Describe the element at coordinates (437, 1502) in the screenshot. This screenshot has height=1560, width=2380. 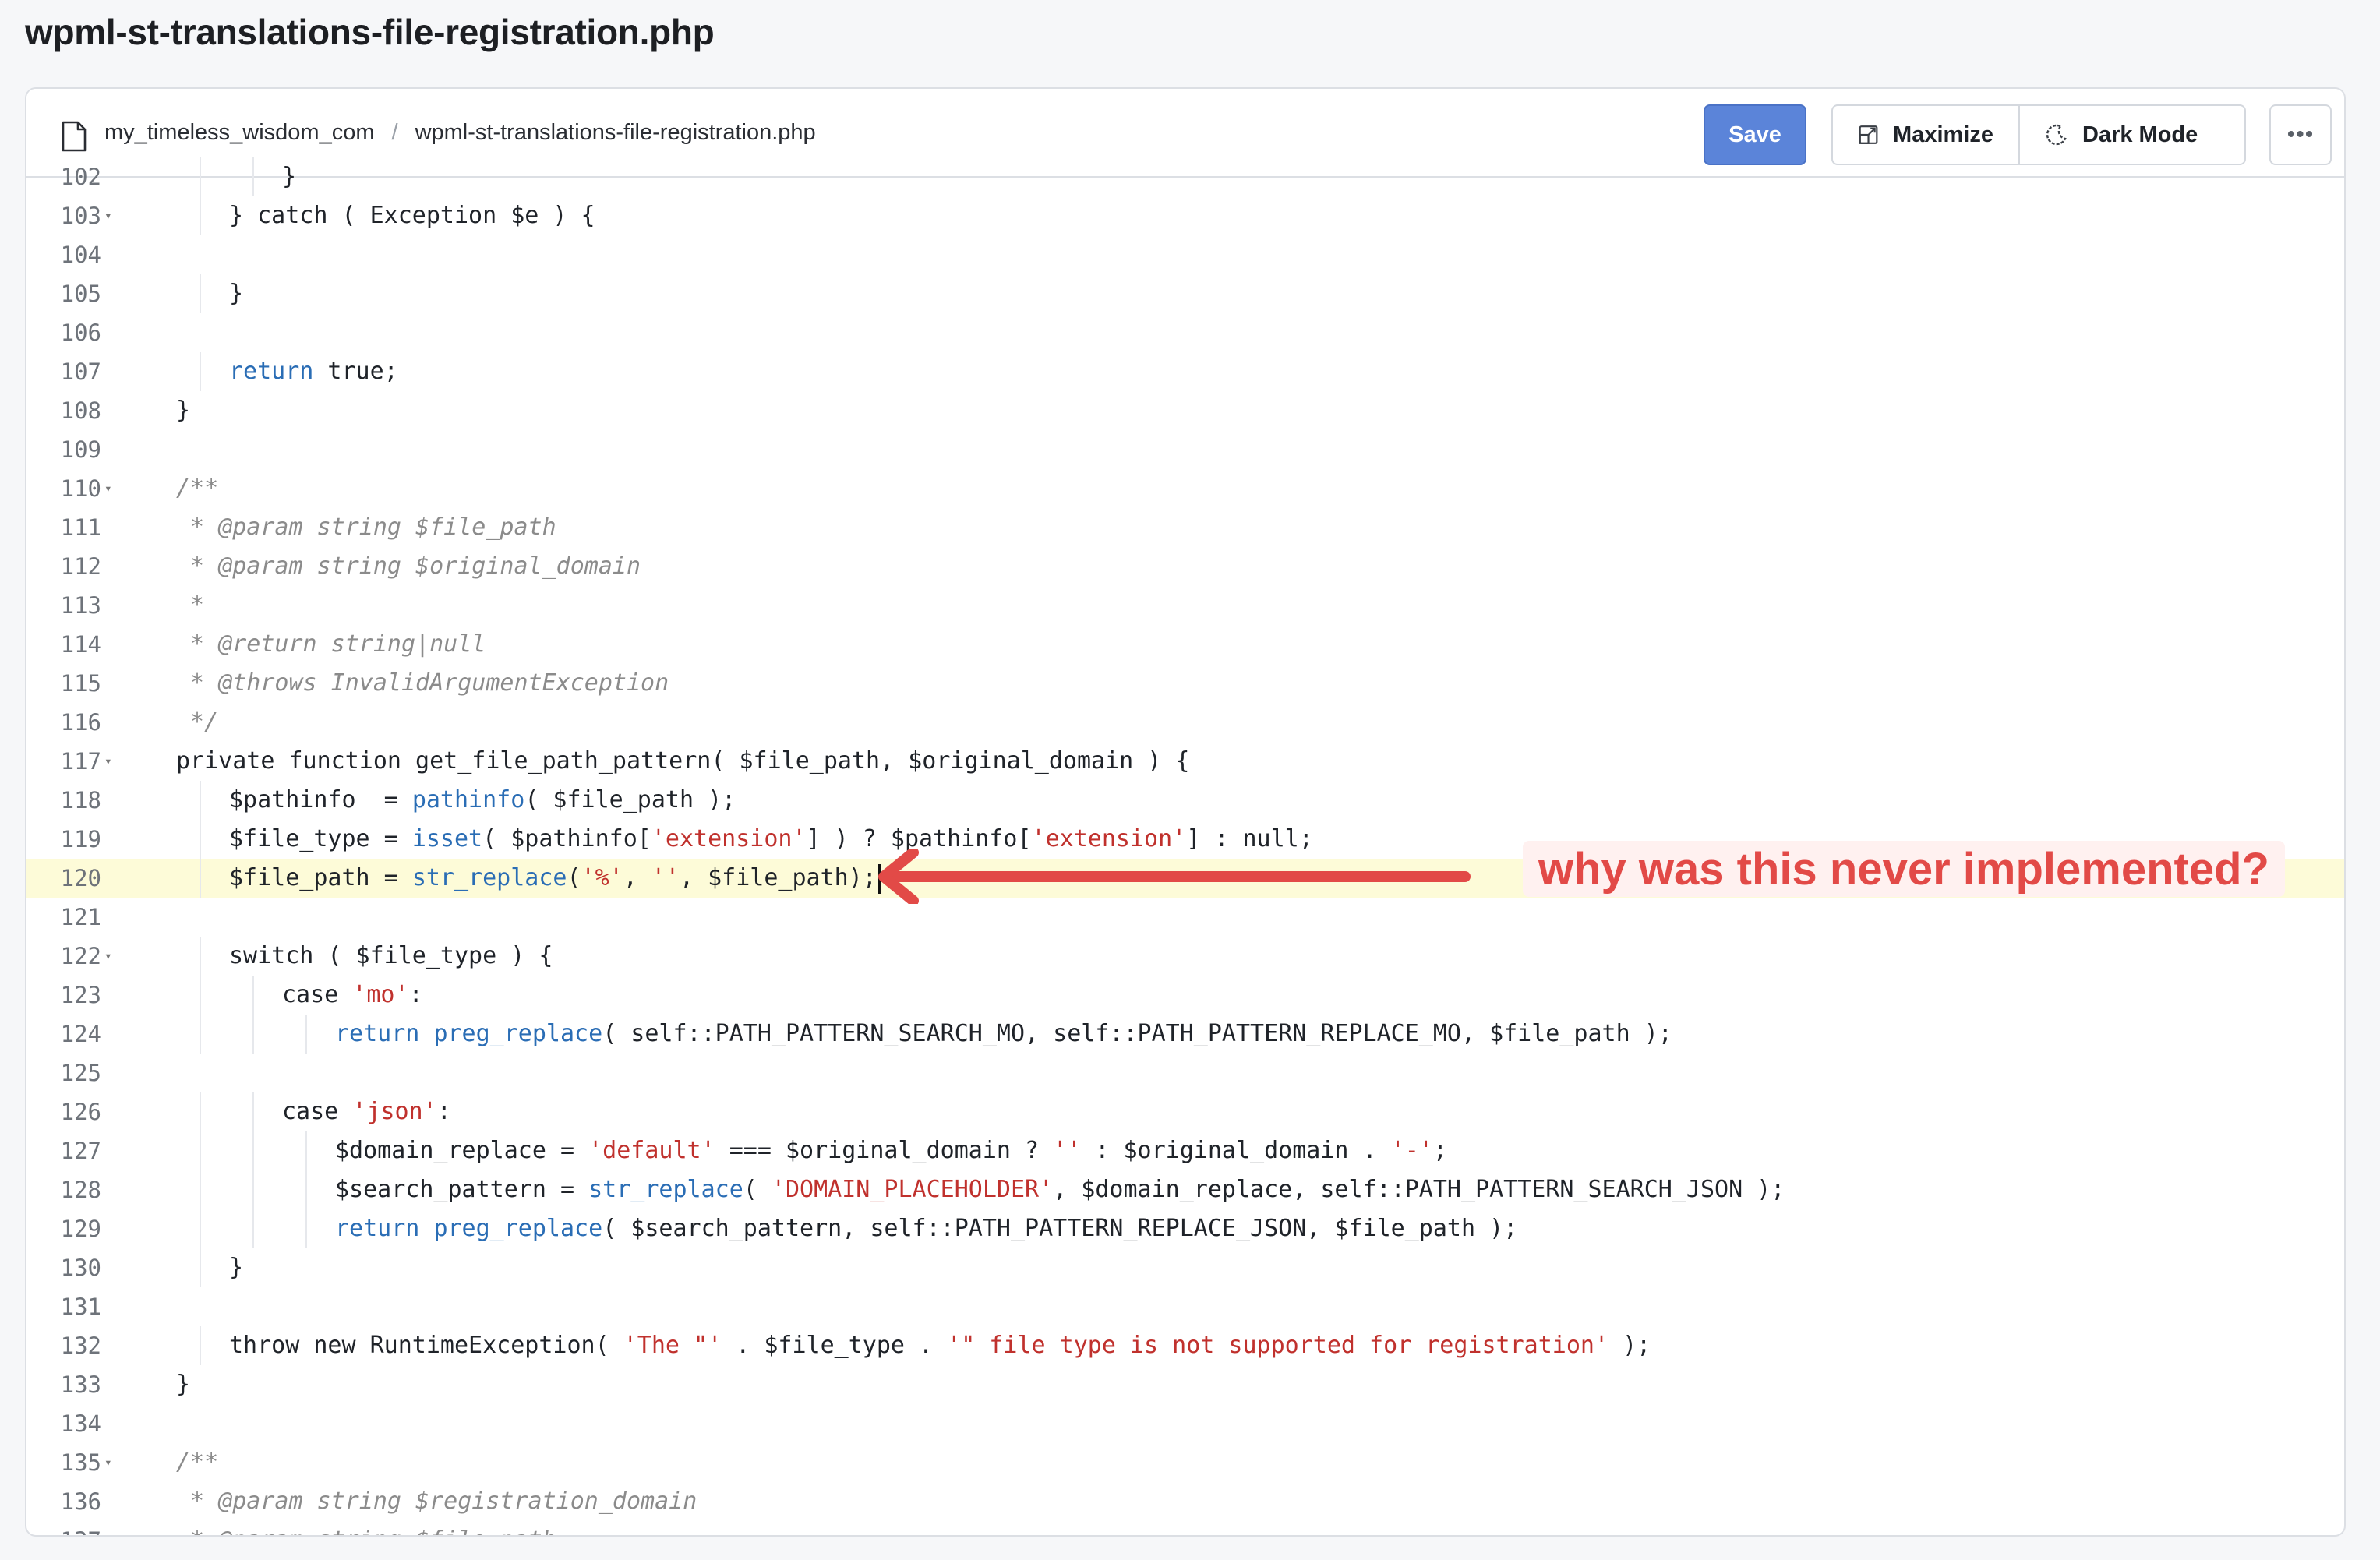
I see `code-token: * @param string $registration_domain` at that location.